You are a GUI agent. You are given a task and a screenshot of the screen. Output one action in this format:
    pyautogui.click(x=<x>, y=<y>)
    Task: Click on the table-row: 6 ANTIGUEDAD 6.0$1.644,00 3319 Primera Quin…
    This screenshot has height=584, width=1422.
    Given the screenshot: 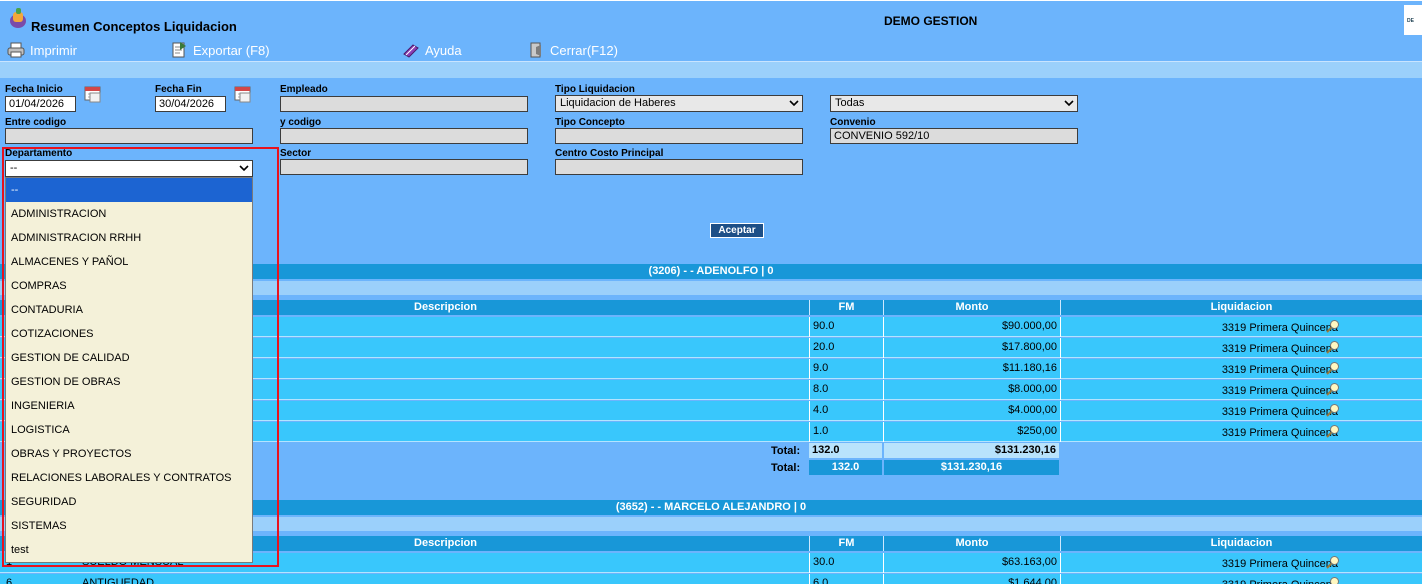 What is the action you would take?
    pyautogui.click(x=711, y=579)
    